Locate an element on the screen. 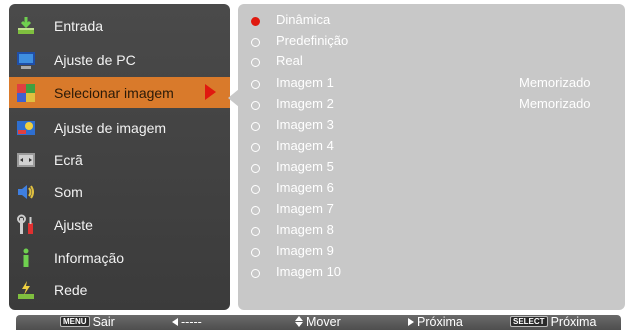  option-label: Predefinição is located at coordinates (312, 40).